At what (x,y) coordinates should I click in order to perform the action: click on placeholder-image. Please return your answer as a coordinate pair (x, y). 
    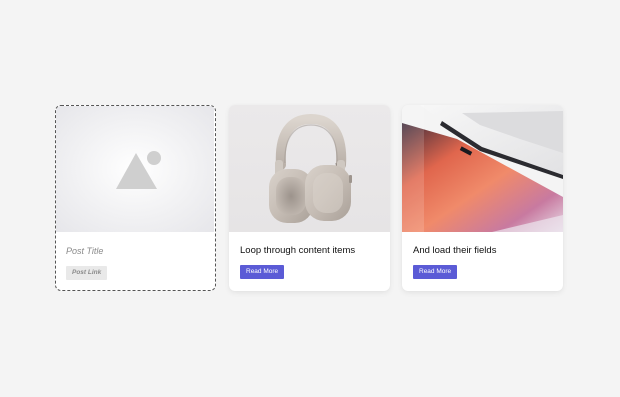
    Looking at the image, I should click on (135, 169).